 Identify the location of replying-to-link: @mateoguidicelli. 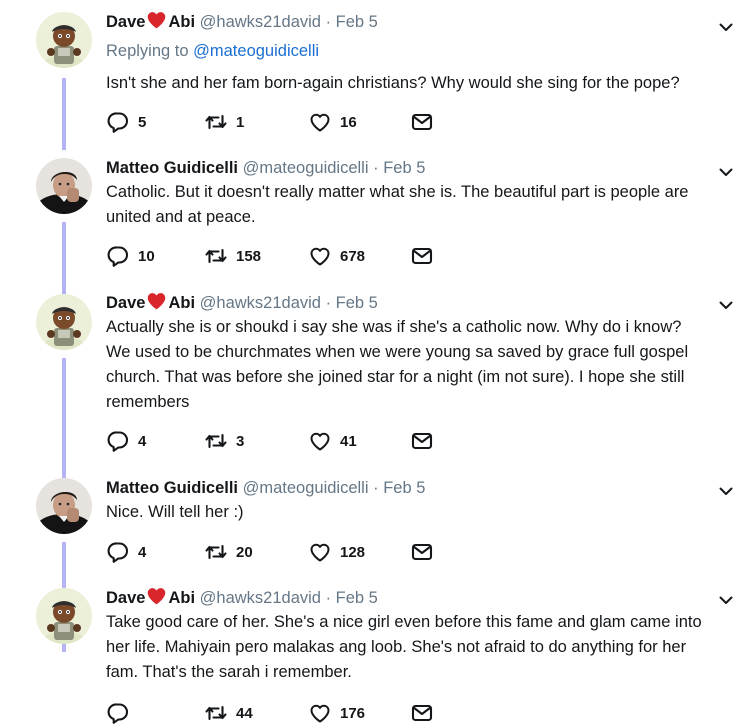
(256, 51).